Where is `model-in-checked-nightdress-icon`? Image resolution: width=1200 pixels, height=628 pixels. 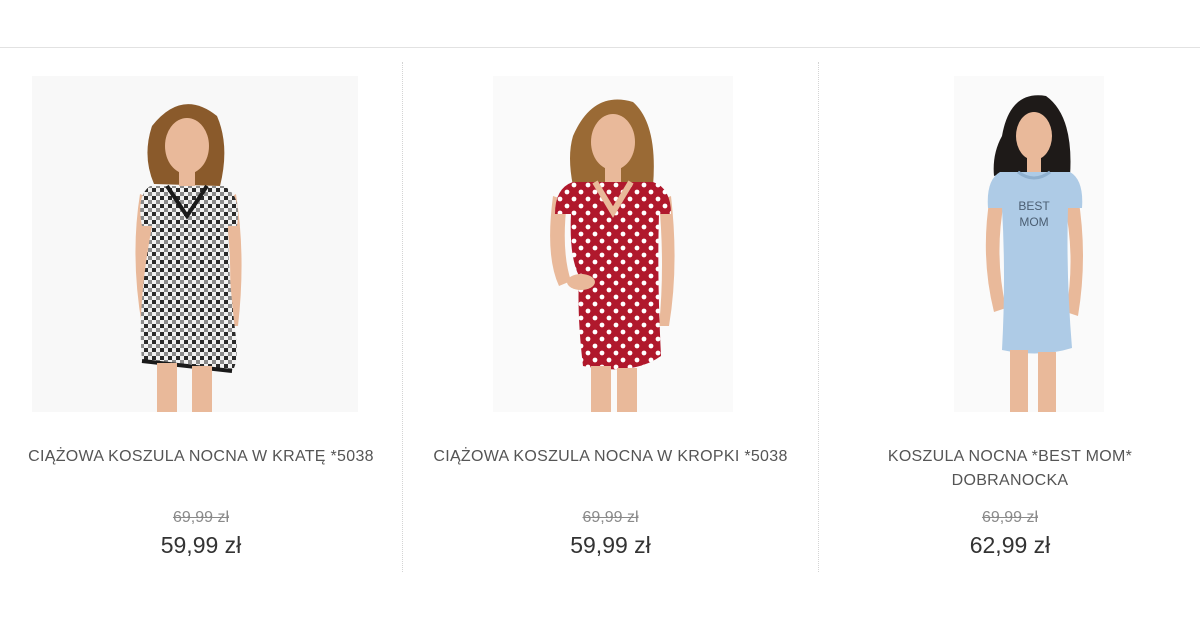 model-in-checked-nightdress-icon is located at coordinates (188, 258).